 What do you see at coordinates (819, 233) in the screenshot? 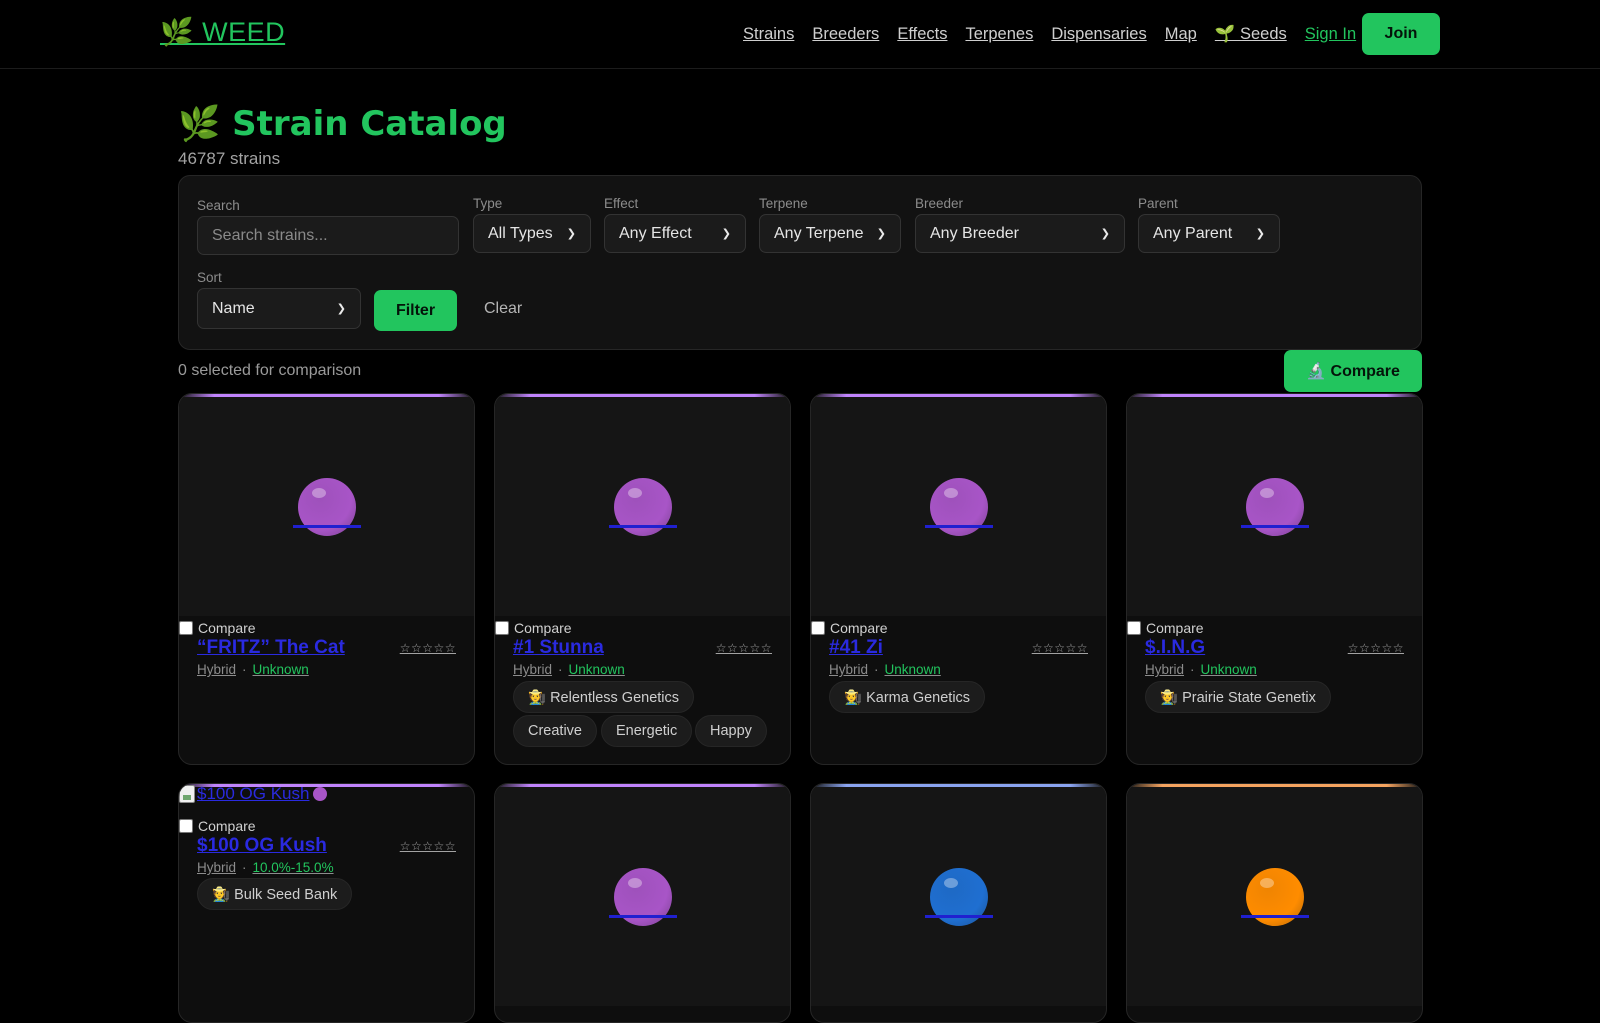
I see `terpene-value: Any Terpene` at bounding box center [819, 233].